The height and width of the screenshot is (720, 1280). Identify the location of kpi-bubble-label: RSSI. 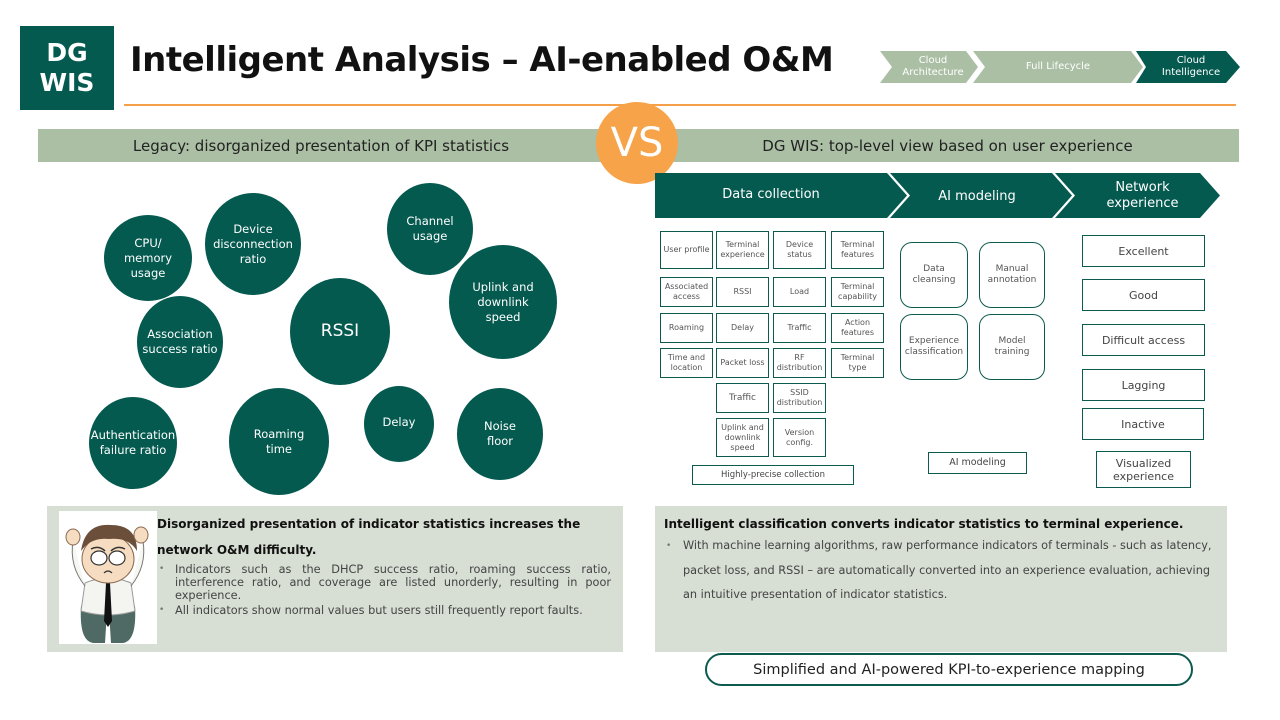
(340, 331).